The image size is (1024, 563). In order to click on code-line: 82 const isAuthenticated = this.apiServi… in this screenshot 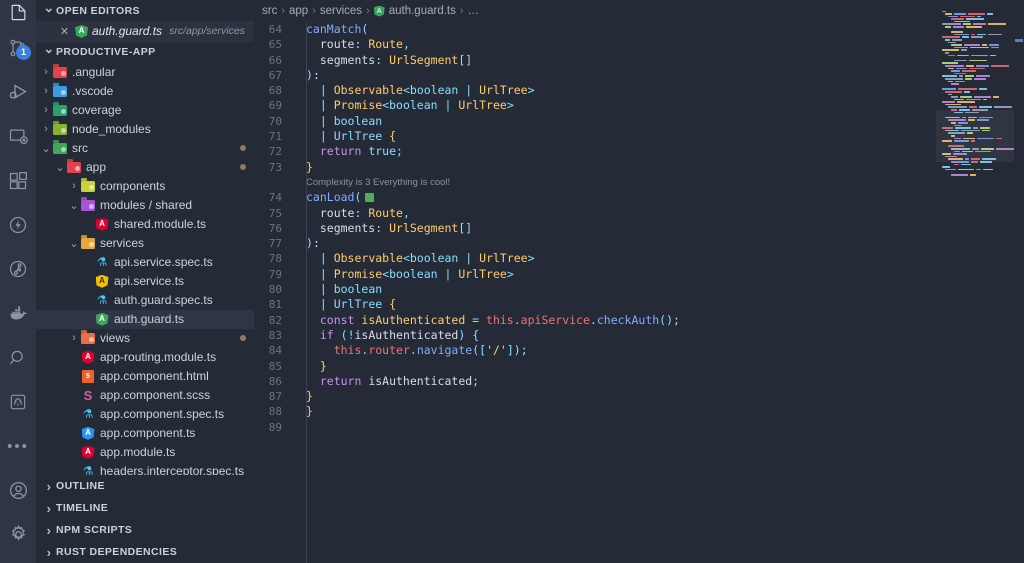, I will do `click(639, 320)`.